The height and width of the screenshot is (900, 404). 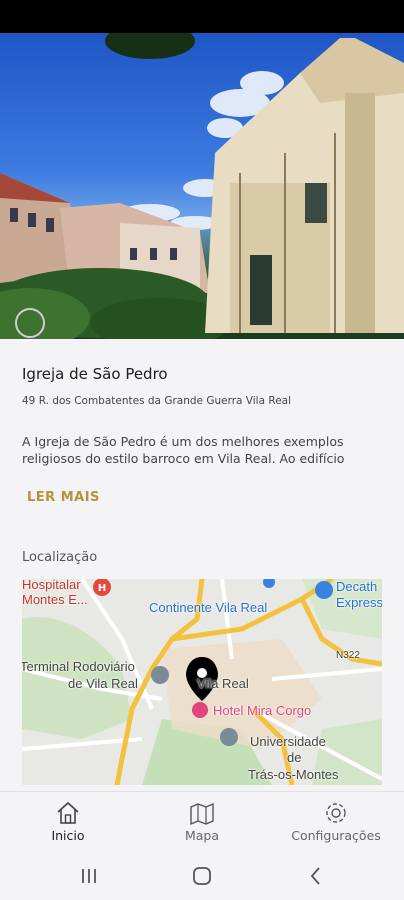 I want to click on bottom-navigation: Inicio Mapa Configurações, so click(x=202, y=821).